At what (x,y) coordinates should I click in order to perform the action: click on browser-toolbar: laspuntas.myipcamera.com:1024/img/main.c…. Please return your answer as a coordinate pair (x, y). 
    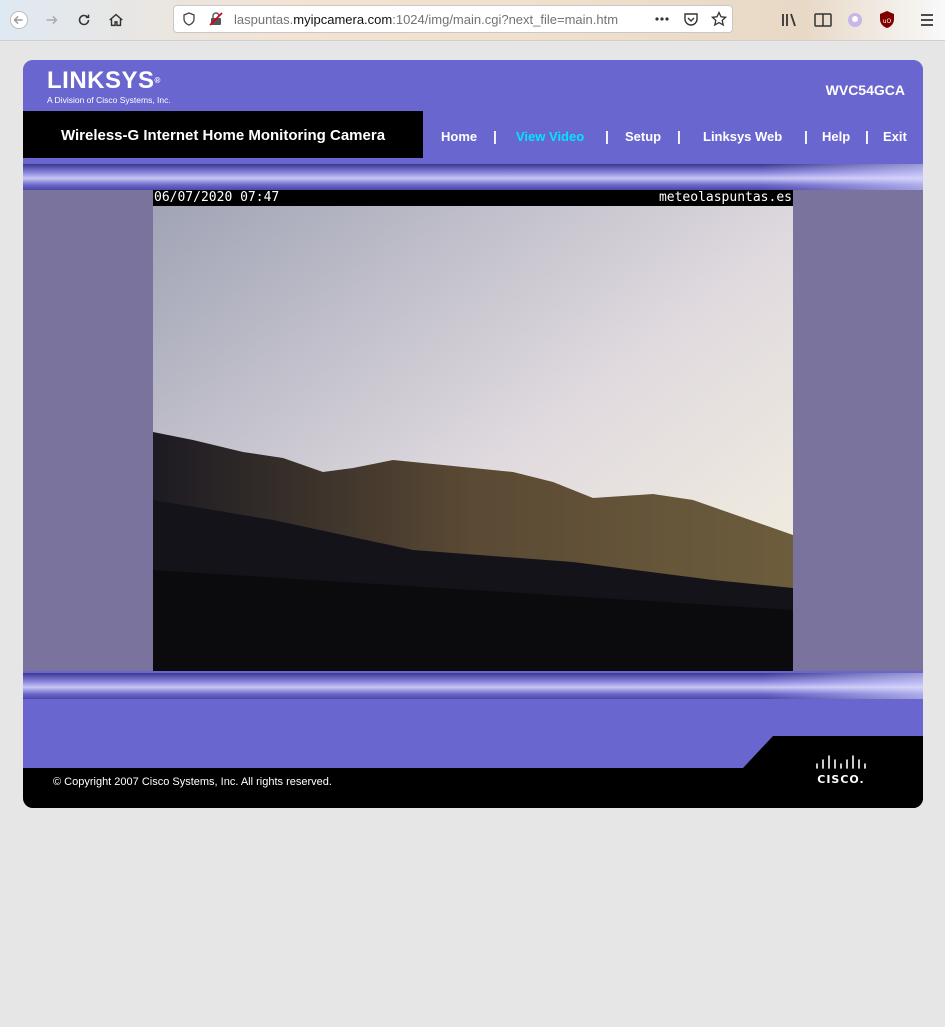
    Looking at the image, I should click on (472, 20).